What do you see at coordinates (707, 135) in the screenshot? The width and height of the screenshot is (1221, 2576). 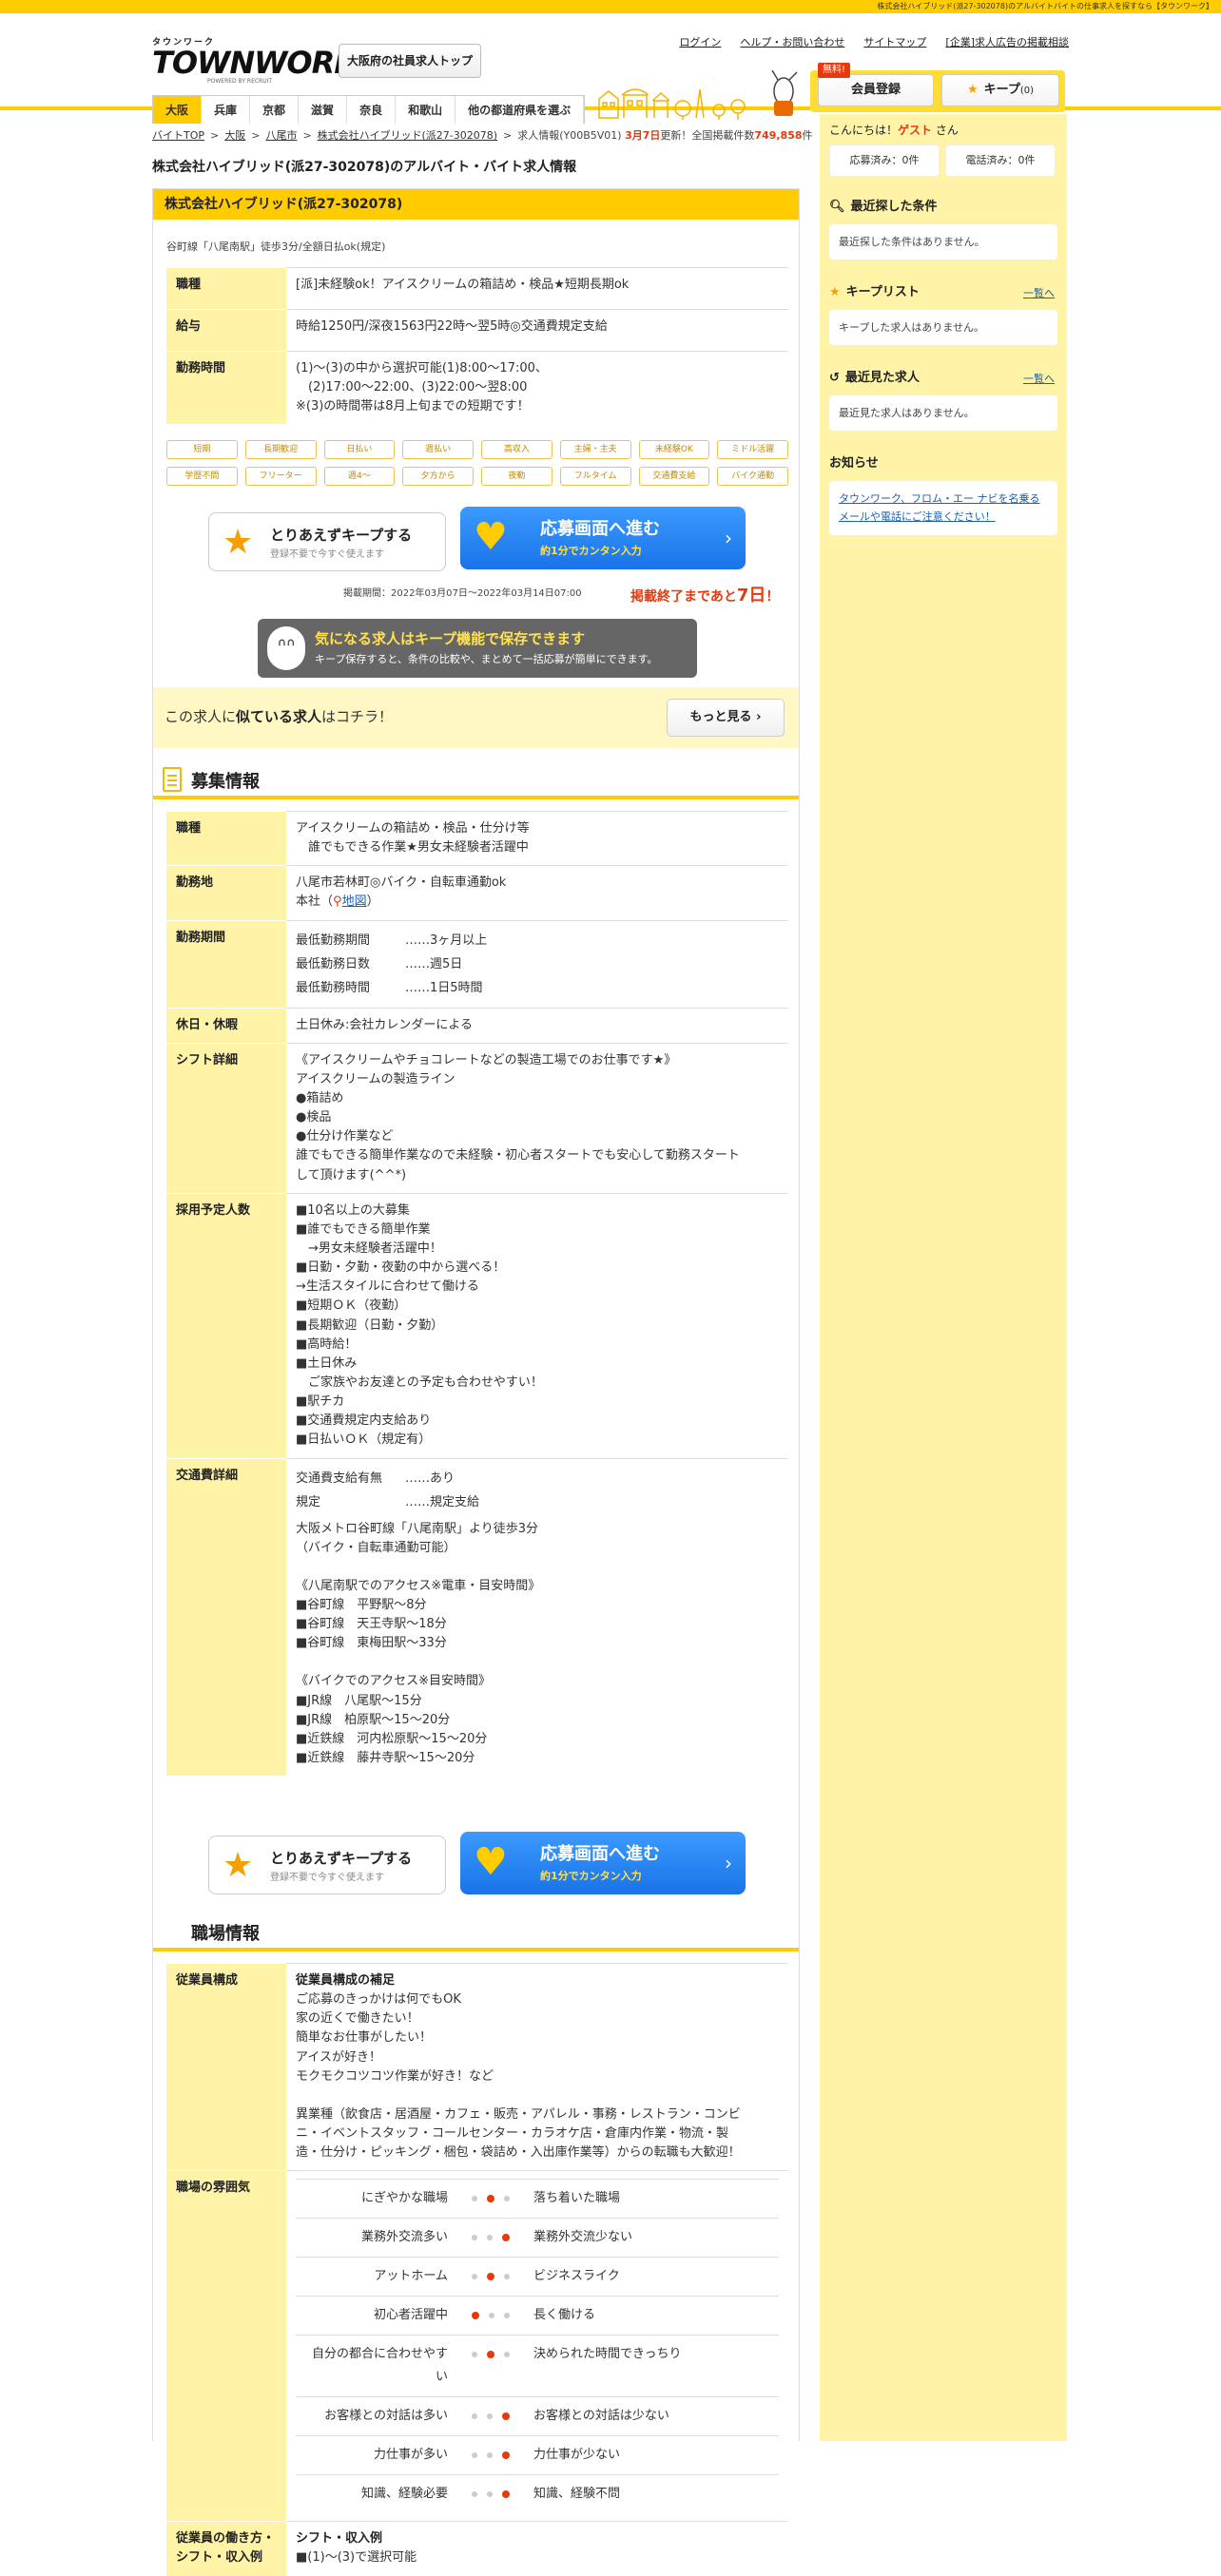 I see `update-text: 更新！全国掲載件数` at bounding box center [707, 135].